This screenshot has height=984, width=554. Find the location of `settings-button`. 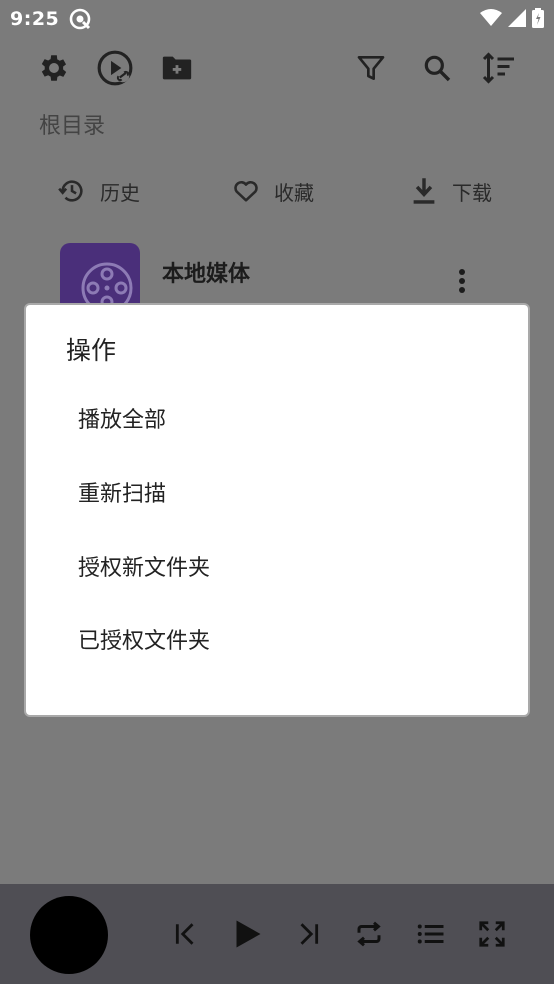

settings-button is located at coordinates (54, 68).